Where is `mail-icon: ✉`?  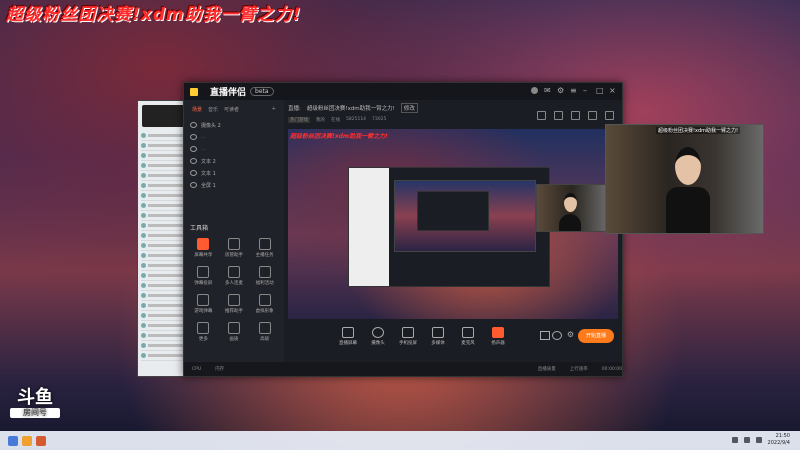 mail-icon: ✉ is located at coordinates (547, 91).